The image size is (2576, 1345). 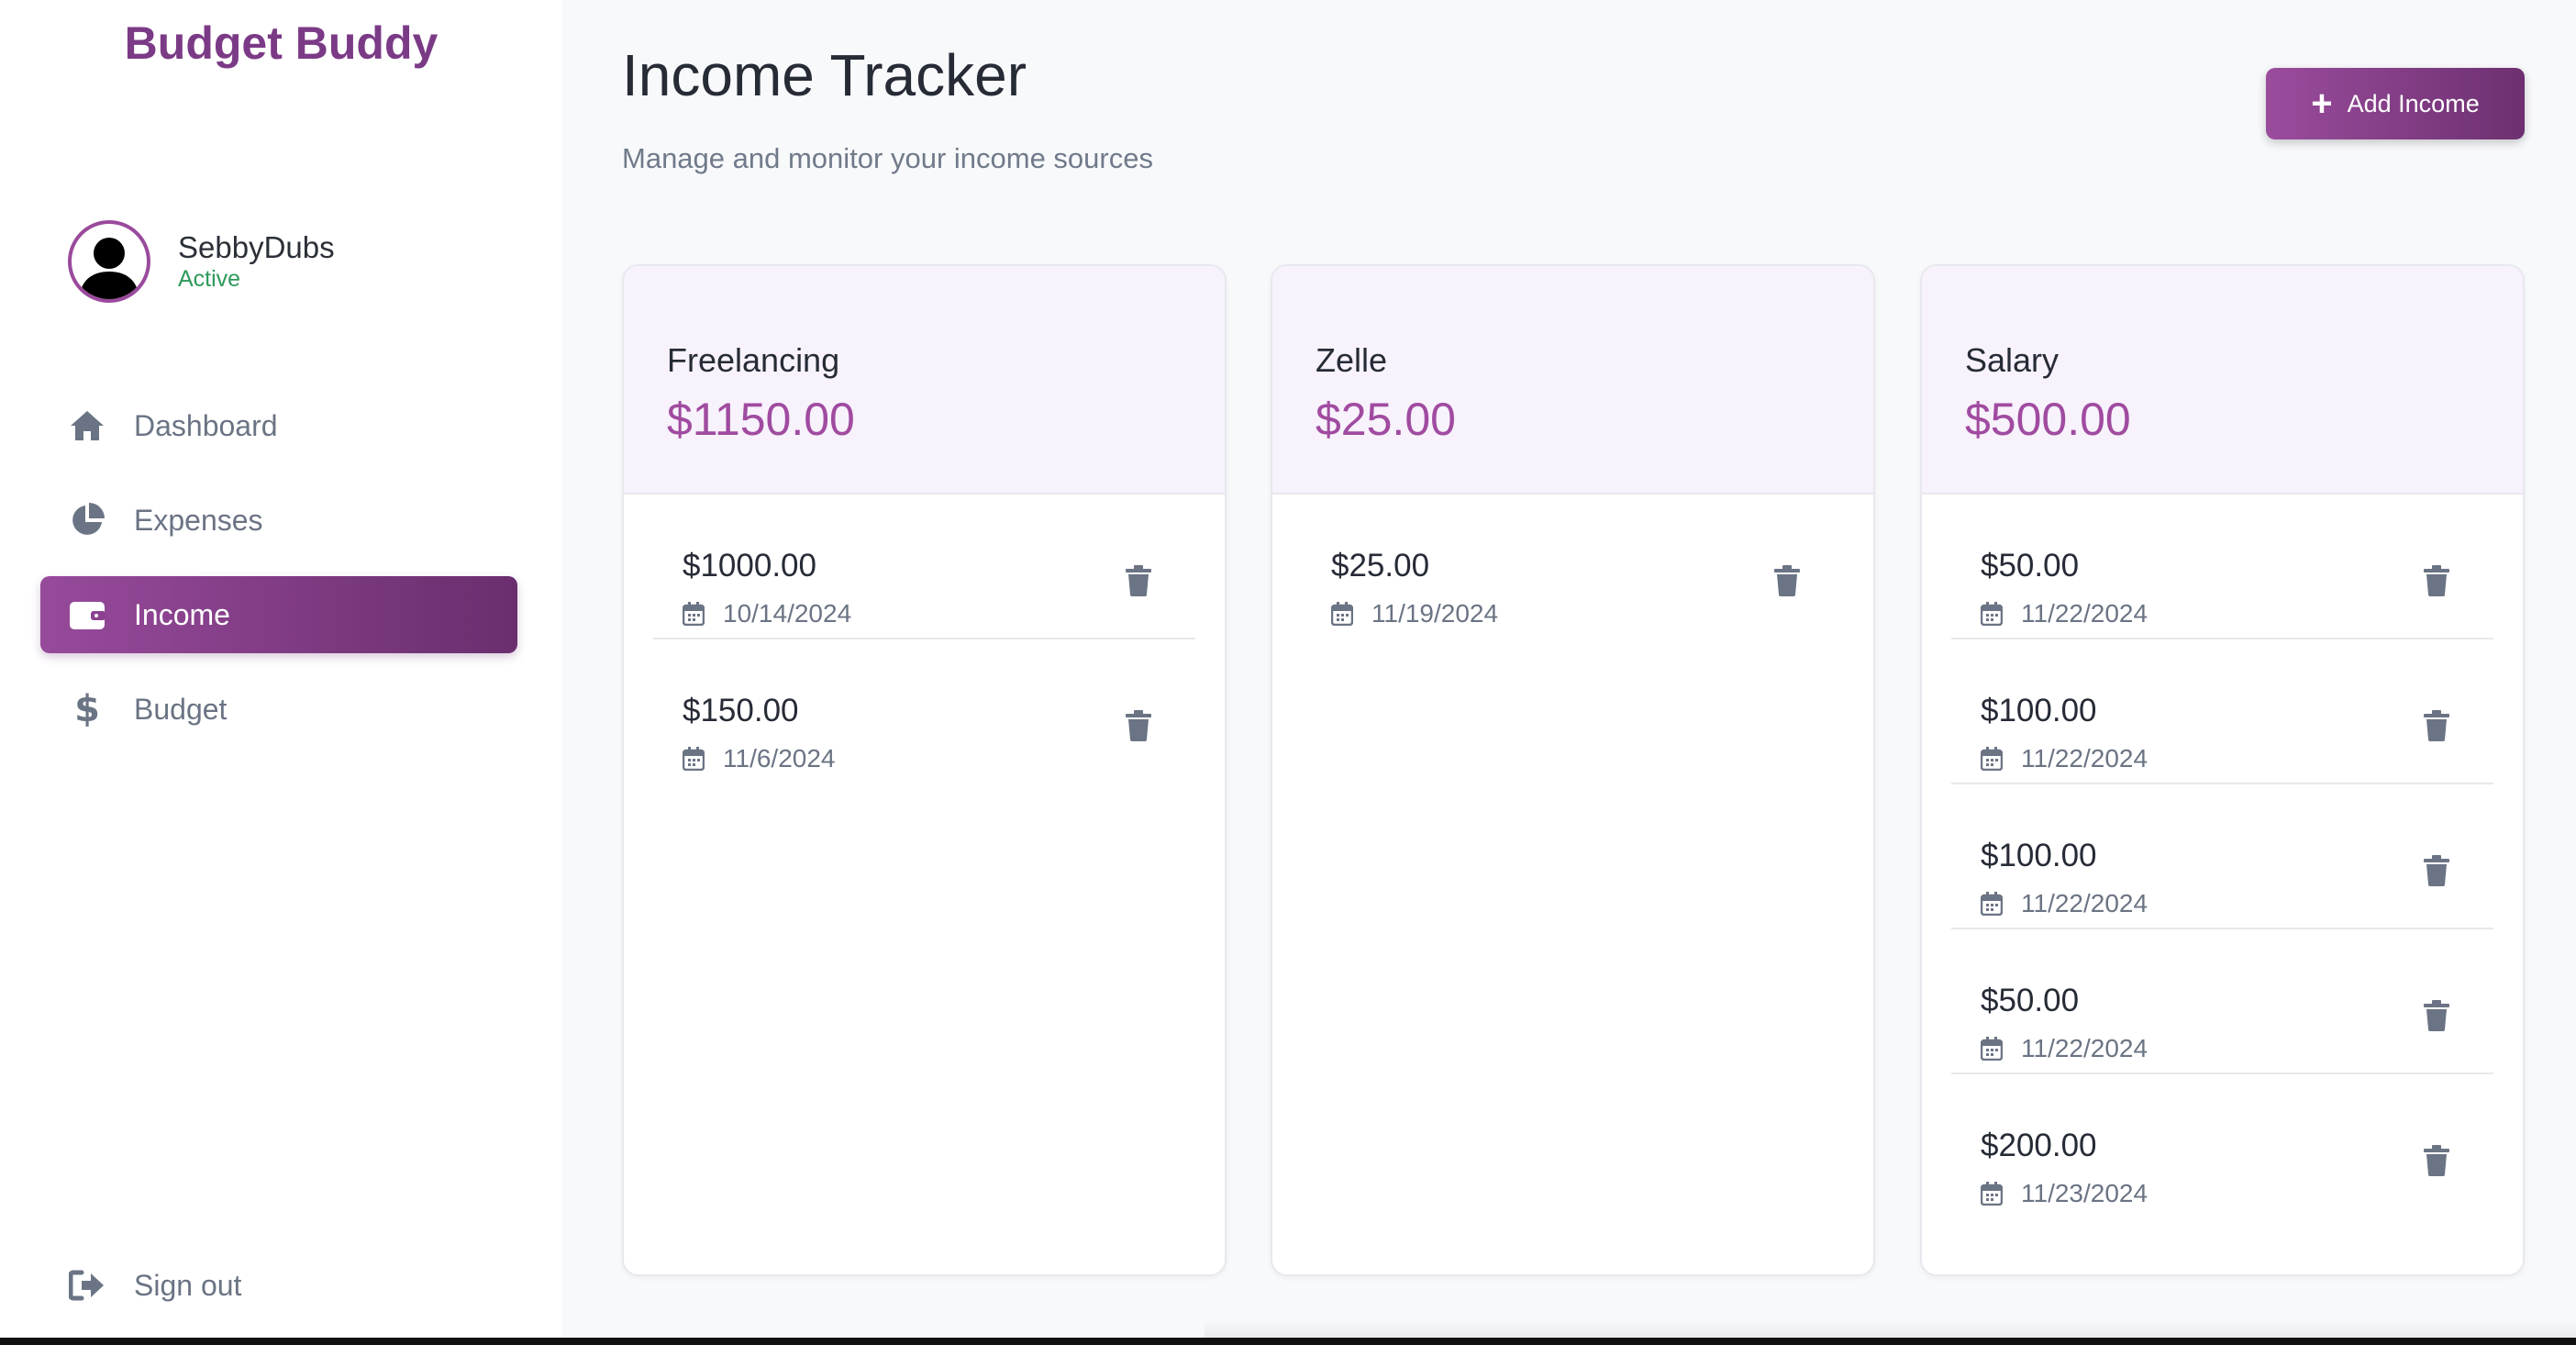 What do you see at coordinates (924, 712) in the screenshot?
I see `list-item: $150.00 11/6/2024` at bounding box center [924, 712].